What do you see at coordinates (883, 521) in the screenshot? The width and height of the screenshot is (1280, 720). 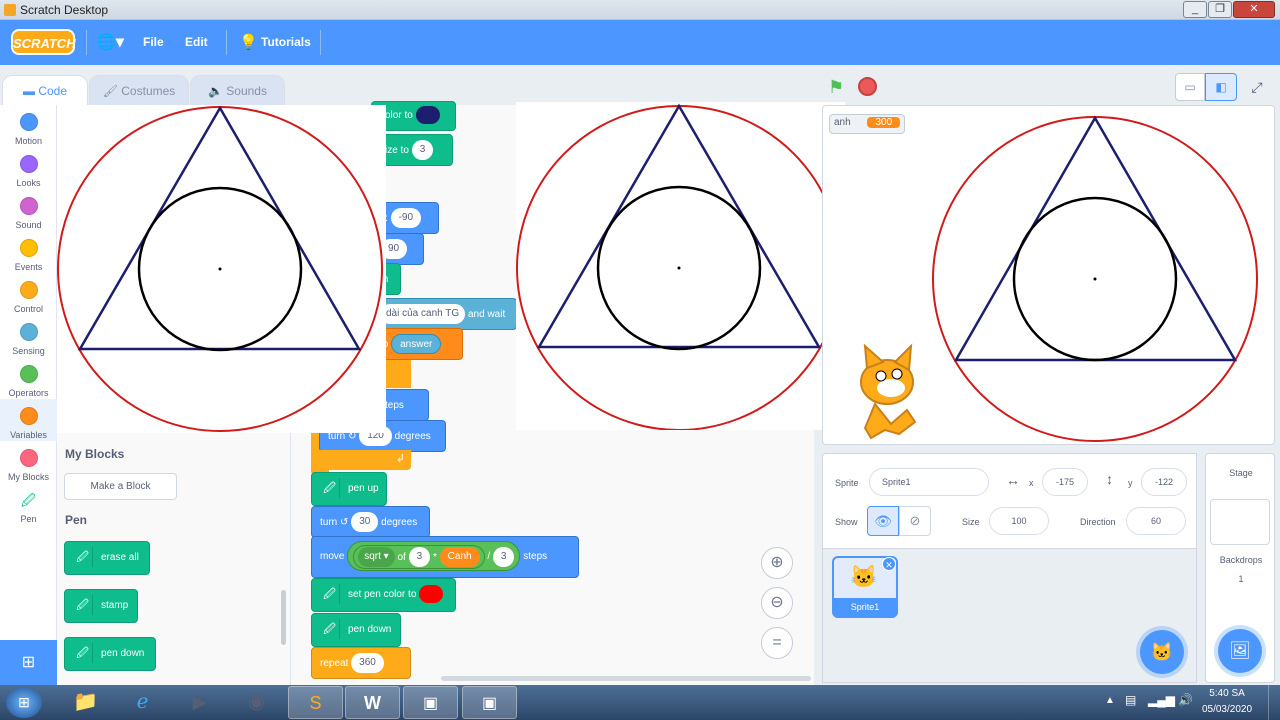 I see `show-eye-icon: 👁` at bounding box center [883, 521].